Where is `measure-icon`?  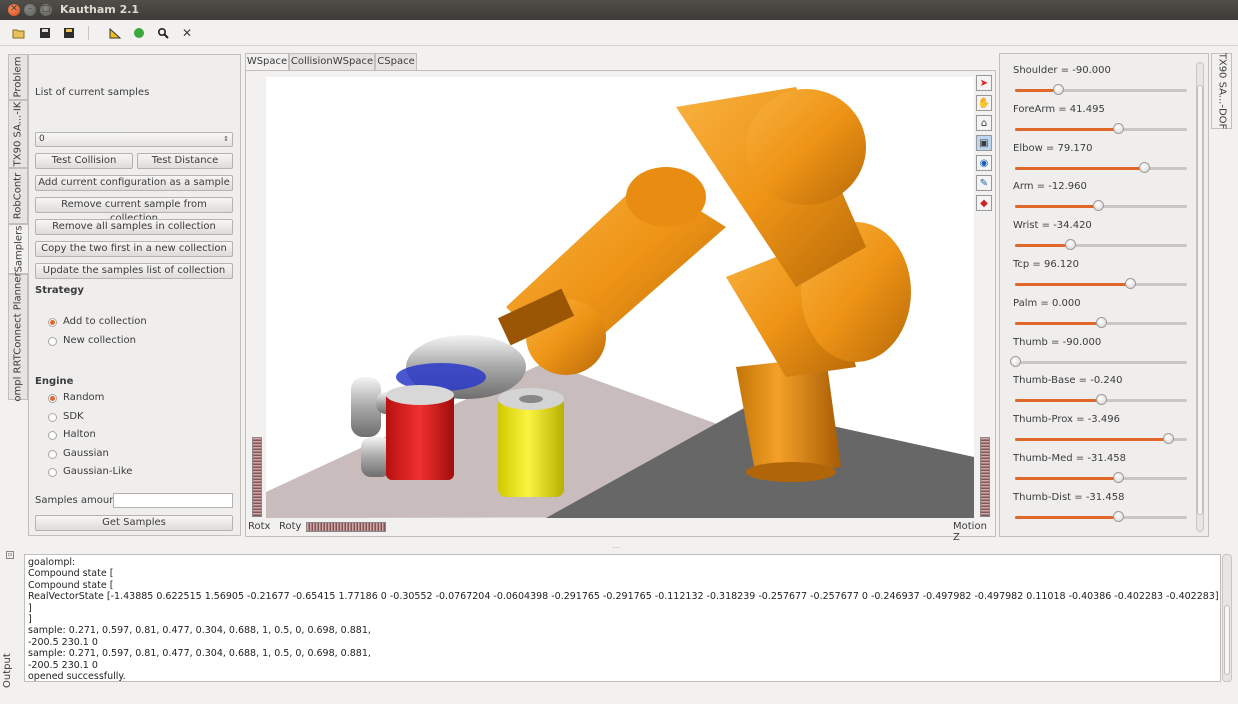
measure-icon is located at coordinates (115, 33).